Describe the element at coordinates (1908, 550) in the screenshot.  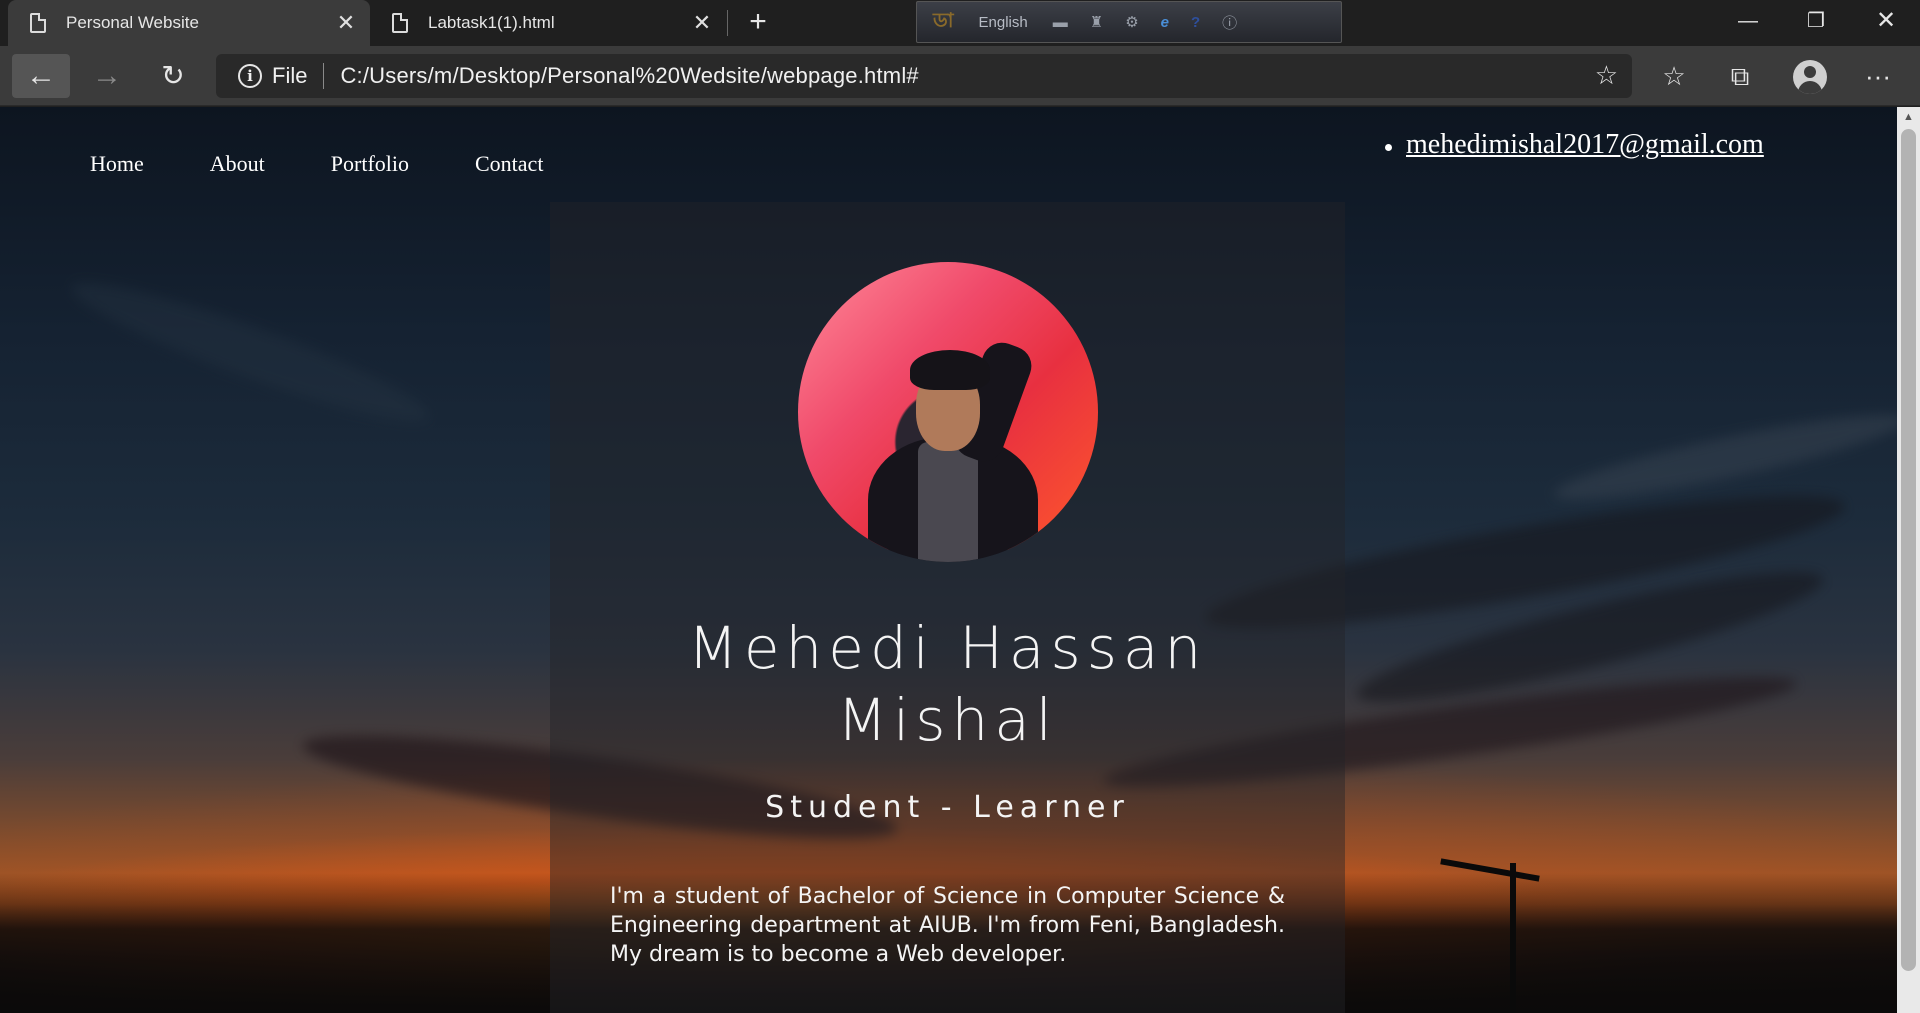
I see `scroll-thumb` at that location.